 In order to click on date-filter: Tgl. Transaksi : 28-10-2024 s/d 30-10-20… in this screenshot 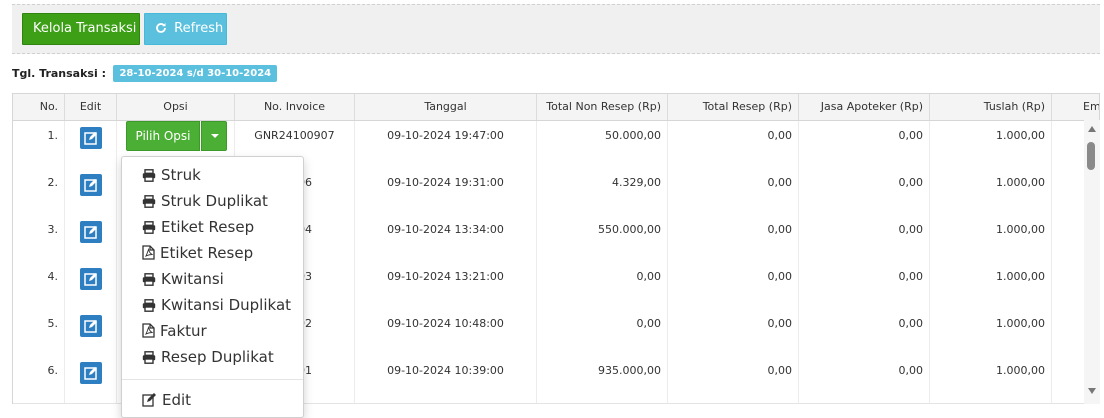, I will do `click(145, 74)`.